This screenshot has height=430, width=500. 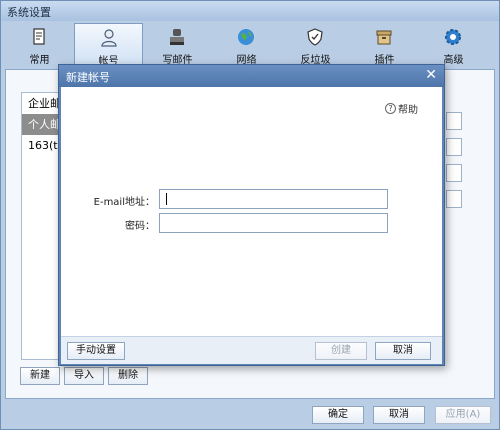 What do you see at coordinates (384, 37) in the screenshot?
I see `box-icon` at bounding box center [384, 37].